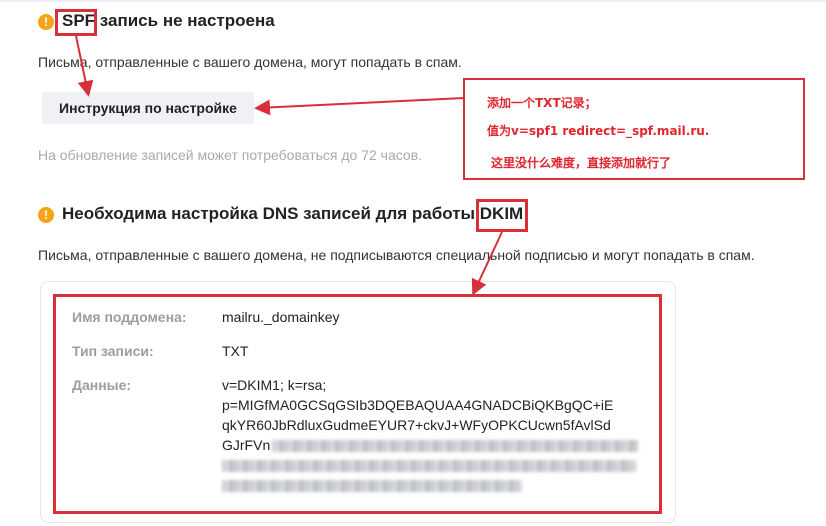 Image resolution: width=826 pixels, height=526 pixels. Describe the element at coordinates (84, 66) in the screenshot. I see `arrow-spf-to-button` at that location.